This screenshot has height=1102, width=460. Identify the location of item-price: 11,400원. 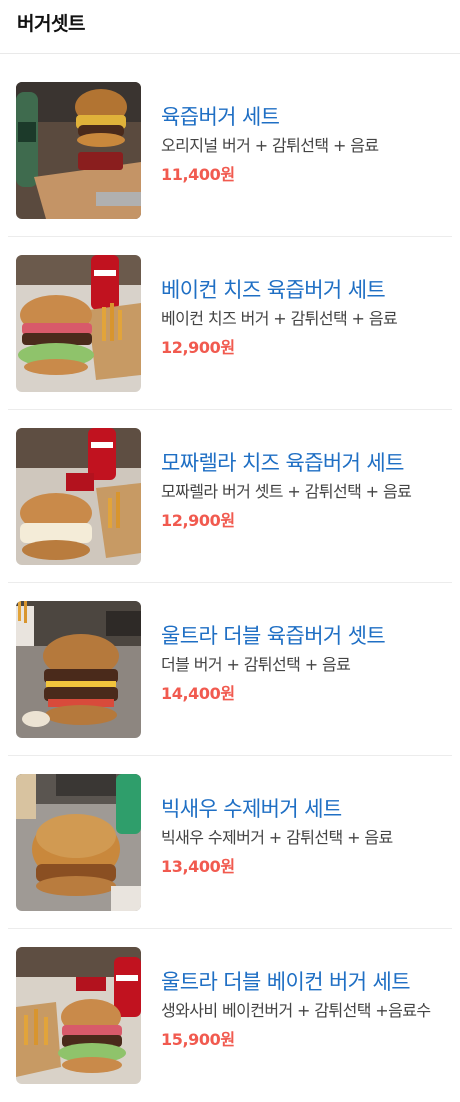
(198, 174).